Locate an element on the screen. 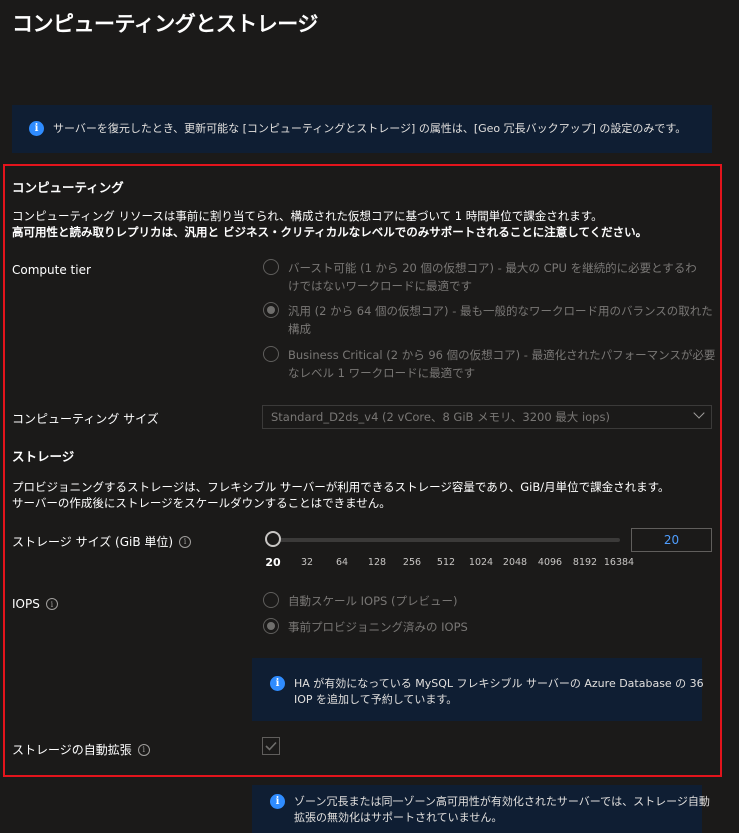  slider-tick: 512 is located at coordinates (446, 562).